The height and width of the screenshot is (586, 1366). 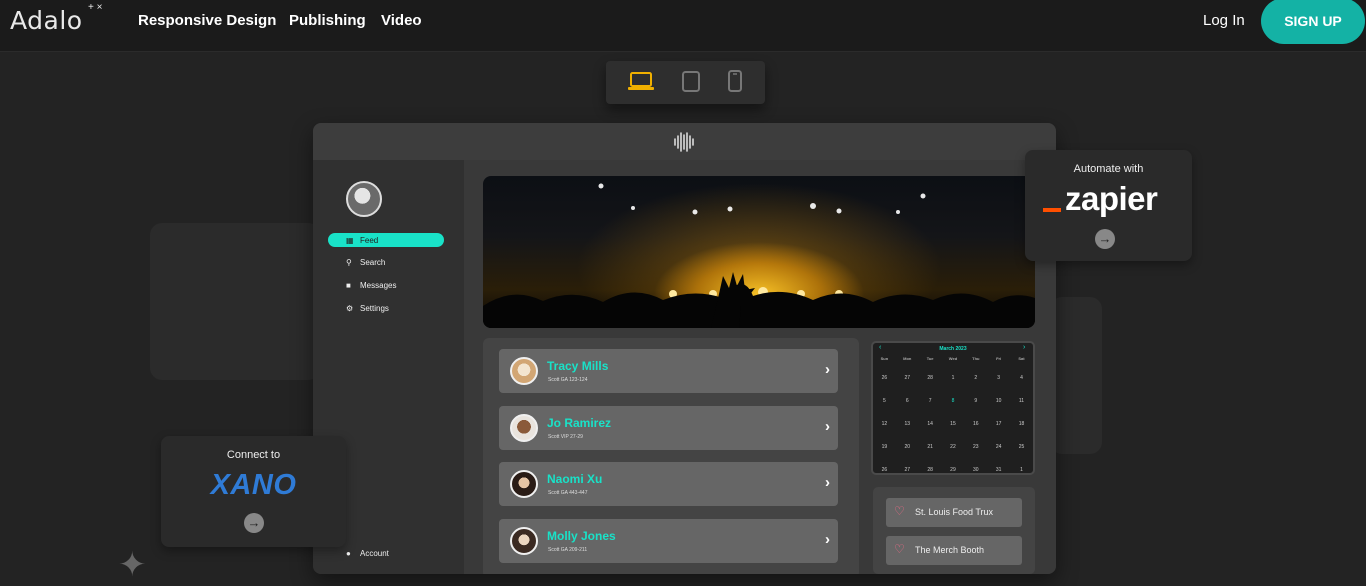 What do you see at coordinates (378, 285) in the screenshot?
I see `sidebar-item-label: Messages` at bounding box center [378, 285].